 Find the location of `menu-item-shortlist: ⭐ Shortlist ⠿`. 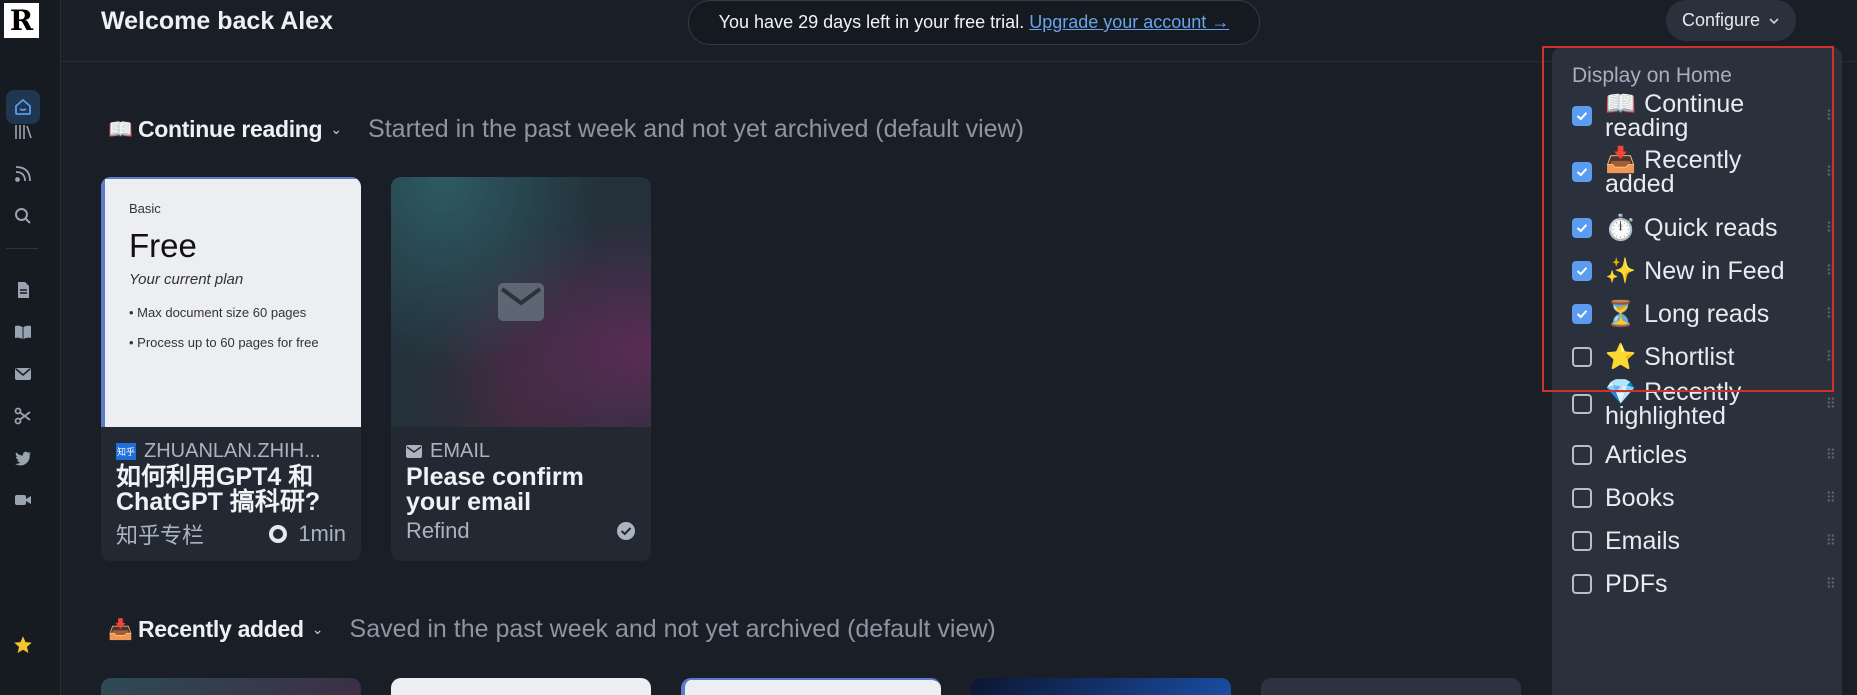

menu-item-shortlist: ⭐ Shortlist ⠿ is located at coordinates (1704, 357).